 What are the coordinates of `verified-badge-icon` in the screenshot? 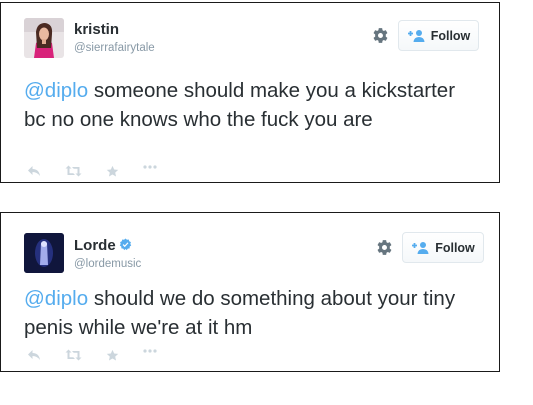 It's located at (125, 244).